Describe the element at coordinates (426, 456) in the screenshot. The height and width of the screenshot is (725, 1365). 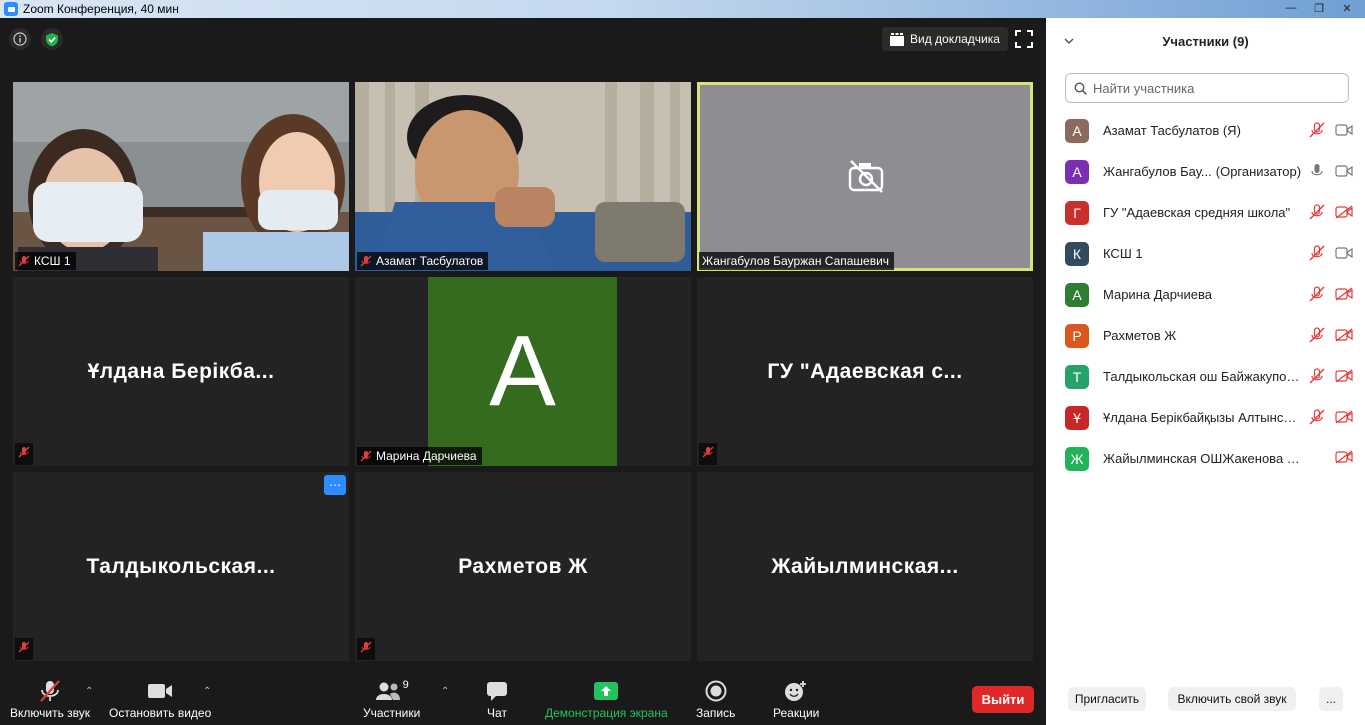
I see `tile-name-label: Марина Дарчиева` at that location.